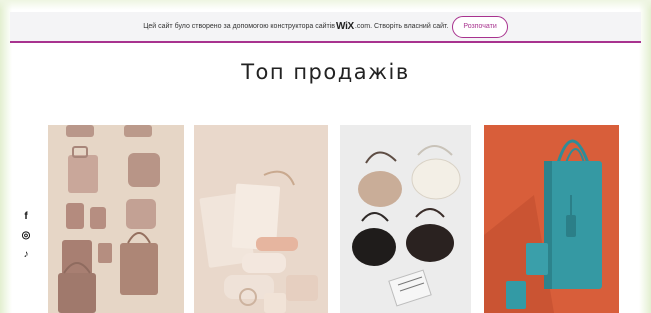  Describe the element at coordinates (645, 156) in the screenshot. I see `page-edge-right` at that location.